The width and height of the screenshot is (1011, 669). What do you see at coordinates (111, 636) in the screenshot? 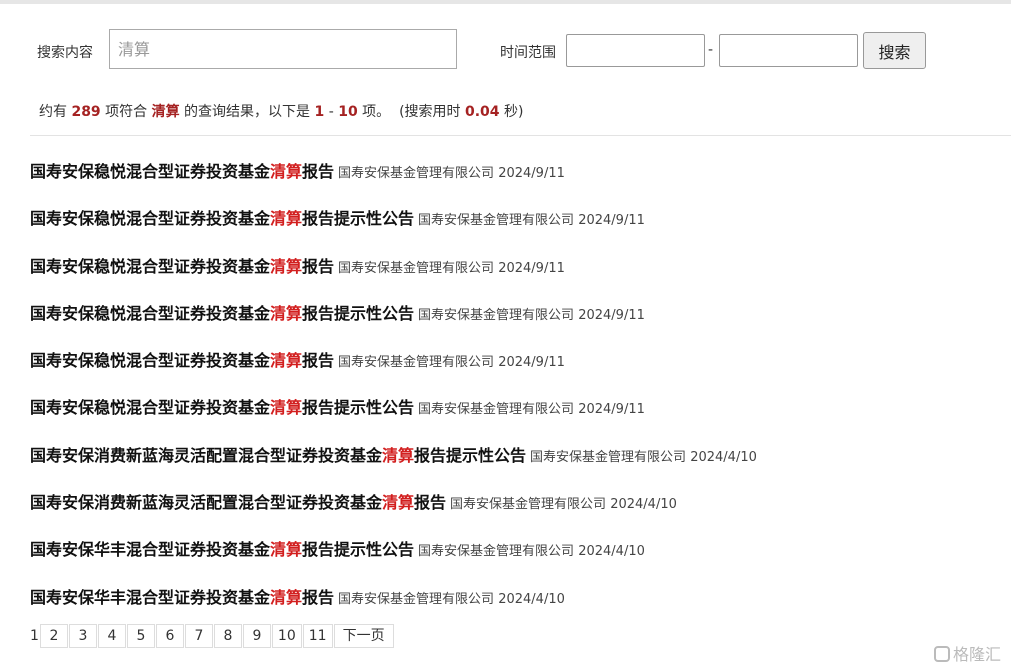
I see `page-link: 4` at bounding box center [111, 636].